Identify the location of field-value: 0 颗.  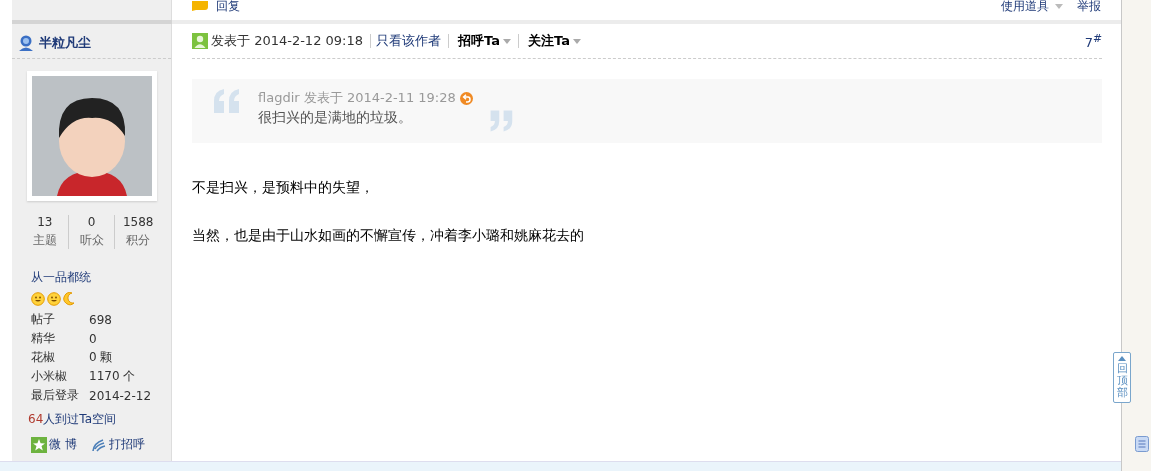
(101, 357).